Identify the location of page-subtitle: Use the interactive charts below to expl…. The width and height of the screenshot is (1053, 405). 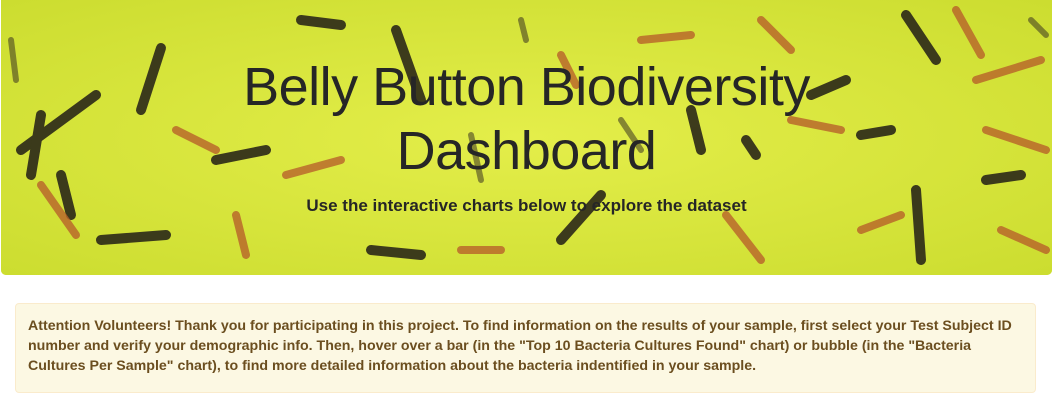
(526, 205).